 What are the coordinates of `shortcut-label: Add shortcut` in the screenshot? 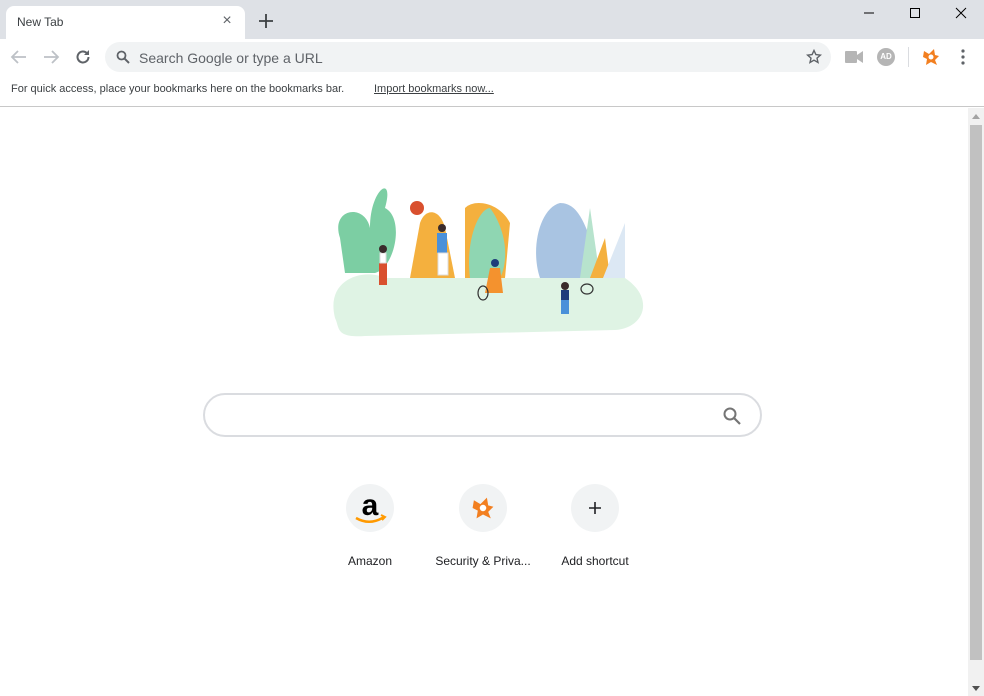 It's located at (595, 561).